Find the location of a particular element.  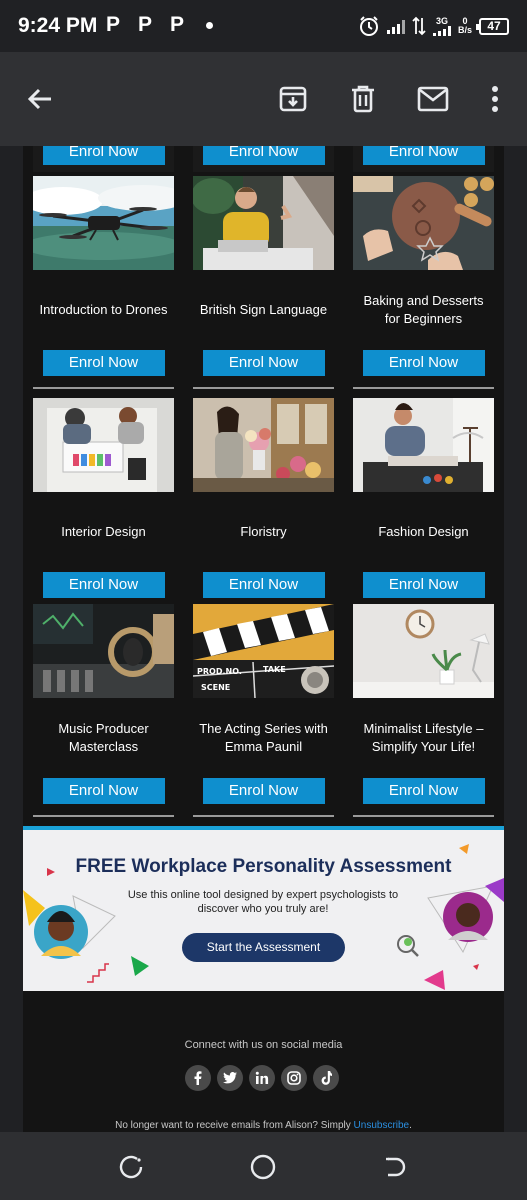

music-producer-image is located at coordinates (103, 651).